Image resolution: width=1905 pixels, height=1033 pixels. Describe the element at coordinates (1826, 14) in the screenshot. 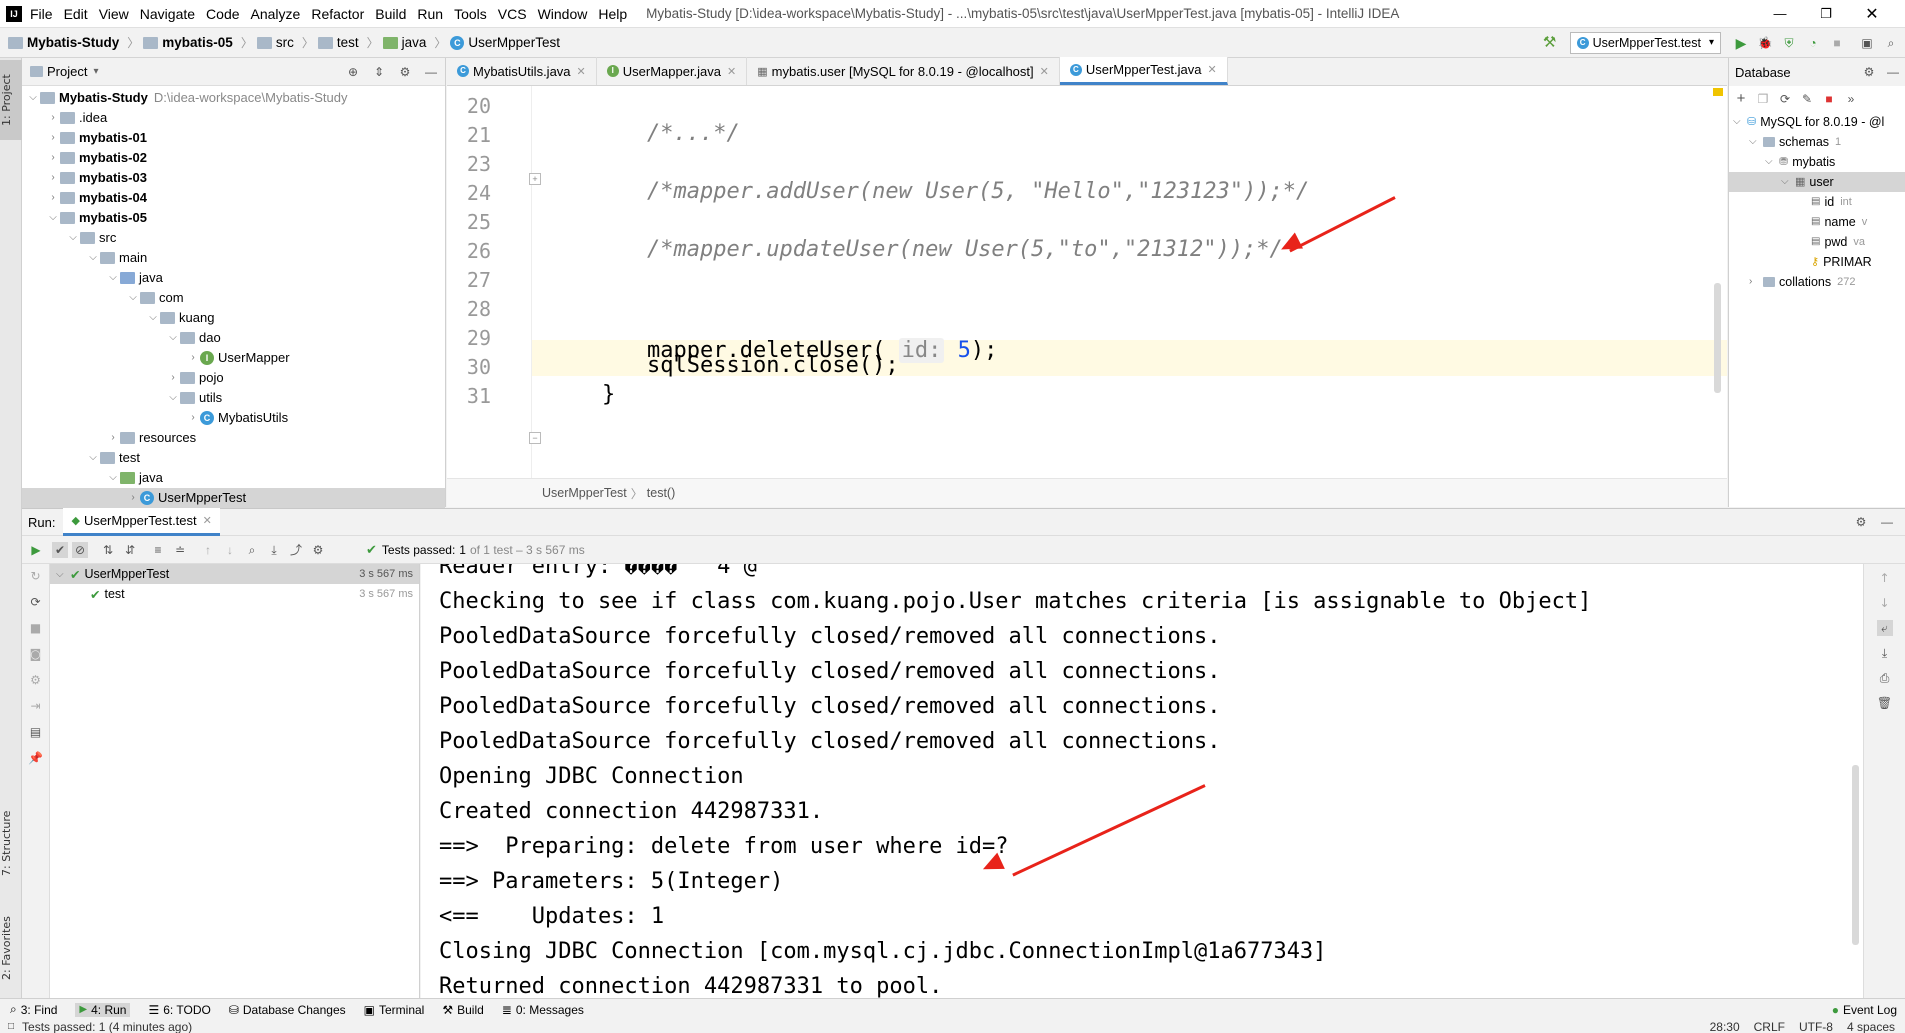

I see `maximize-icon: ❐` at that location.